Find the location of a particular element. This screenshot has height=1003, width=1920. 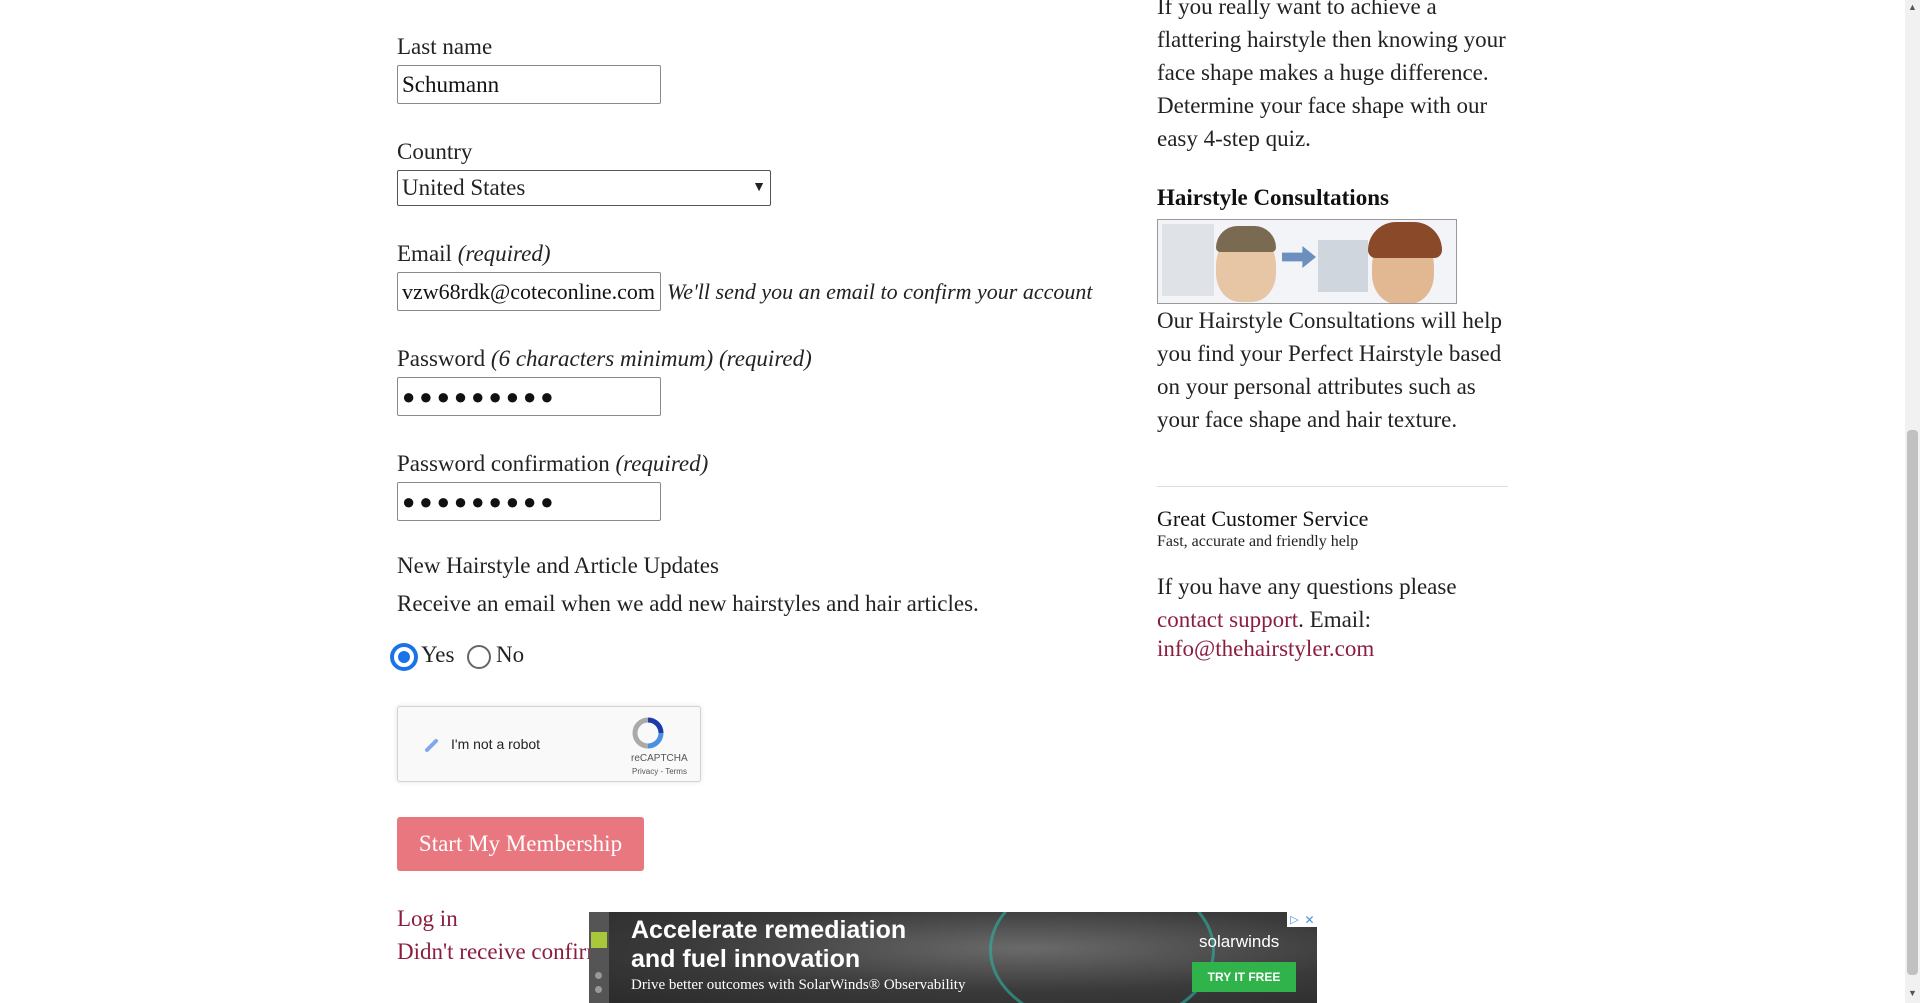

start-membership-button: Start My Membership is located at coordinates (520, 844).